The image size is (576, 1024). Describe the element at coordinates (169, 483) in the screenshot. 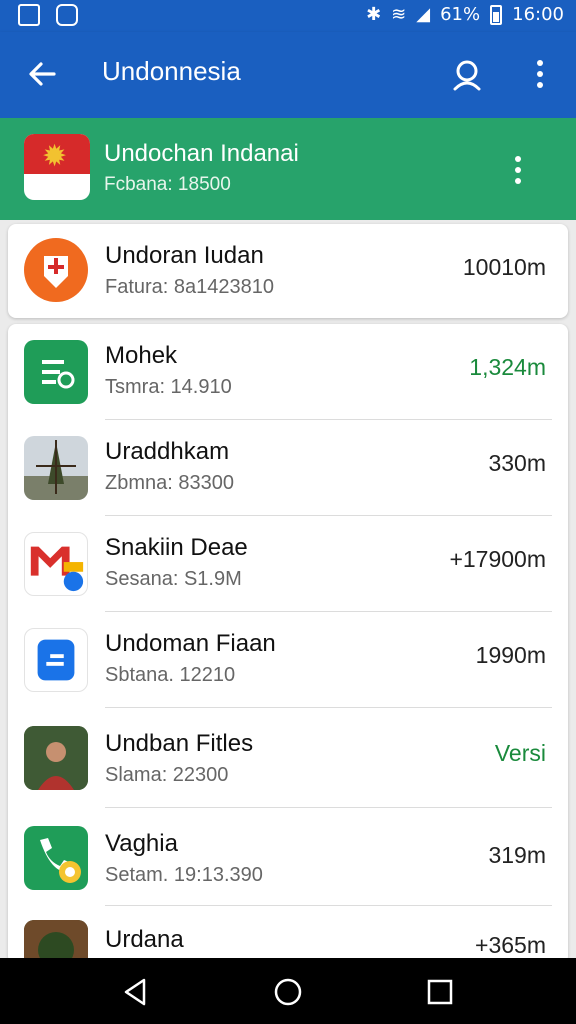

I see `item-subtitle: Zbmna: 83300` at that location.